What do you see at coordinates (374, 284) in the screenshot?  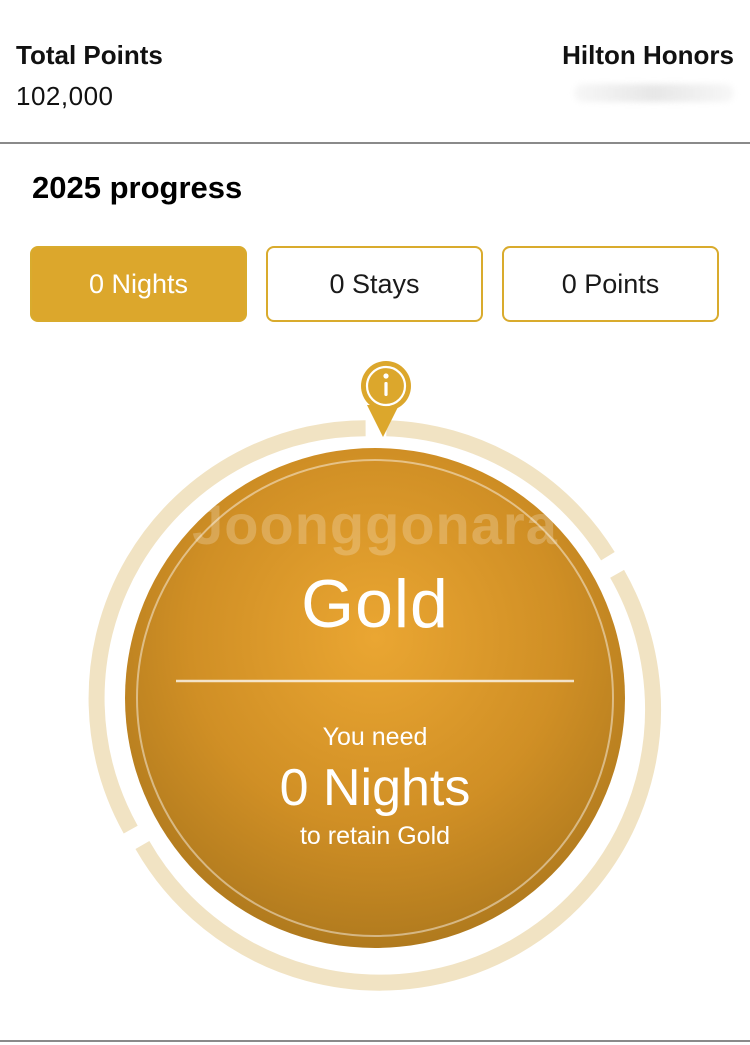 I see `tab-stays: 0 Stays` at bounding box center [374, 284].